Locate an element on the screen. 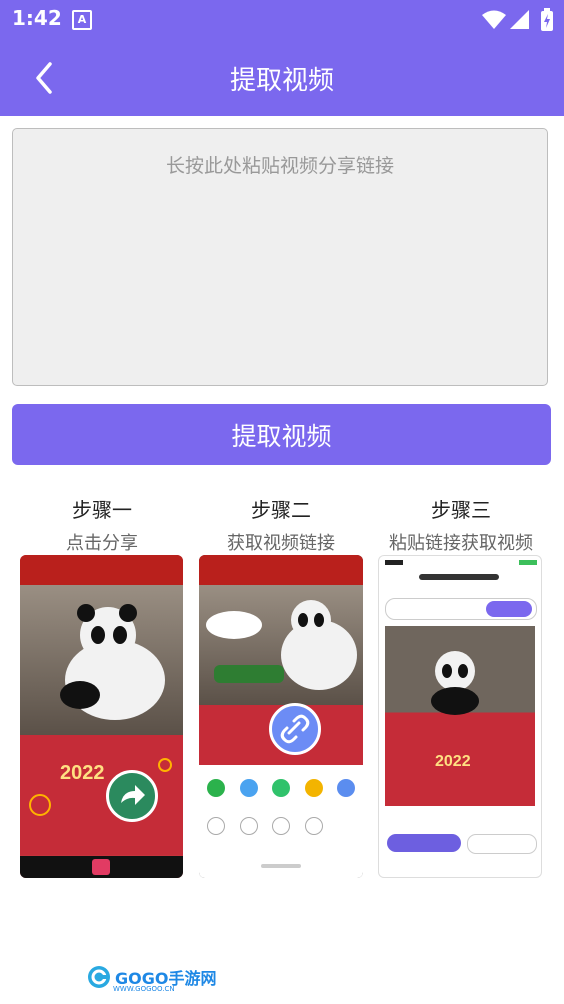 The width and height of the screenshot is (564, 1004). qzone-icon is located at coordinates (313, 788).